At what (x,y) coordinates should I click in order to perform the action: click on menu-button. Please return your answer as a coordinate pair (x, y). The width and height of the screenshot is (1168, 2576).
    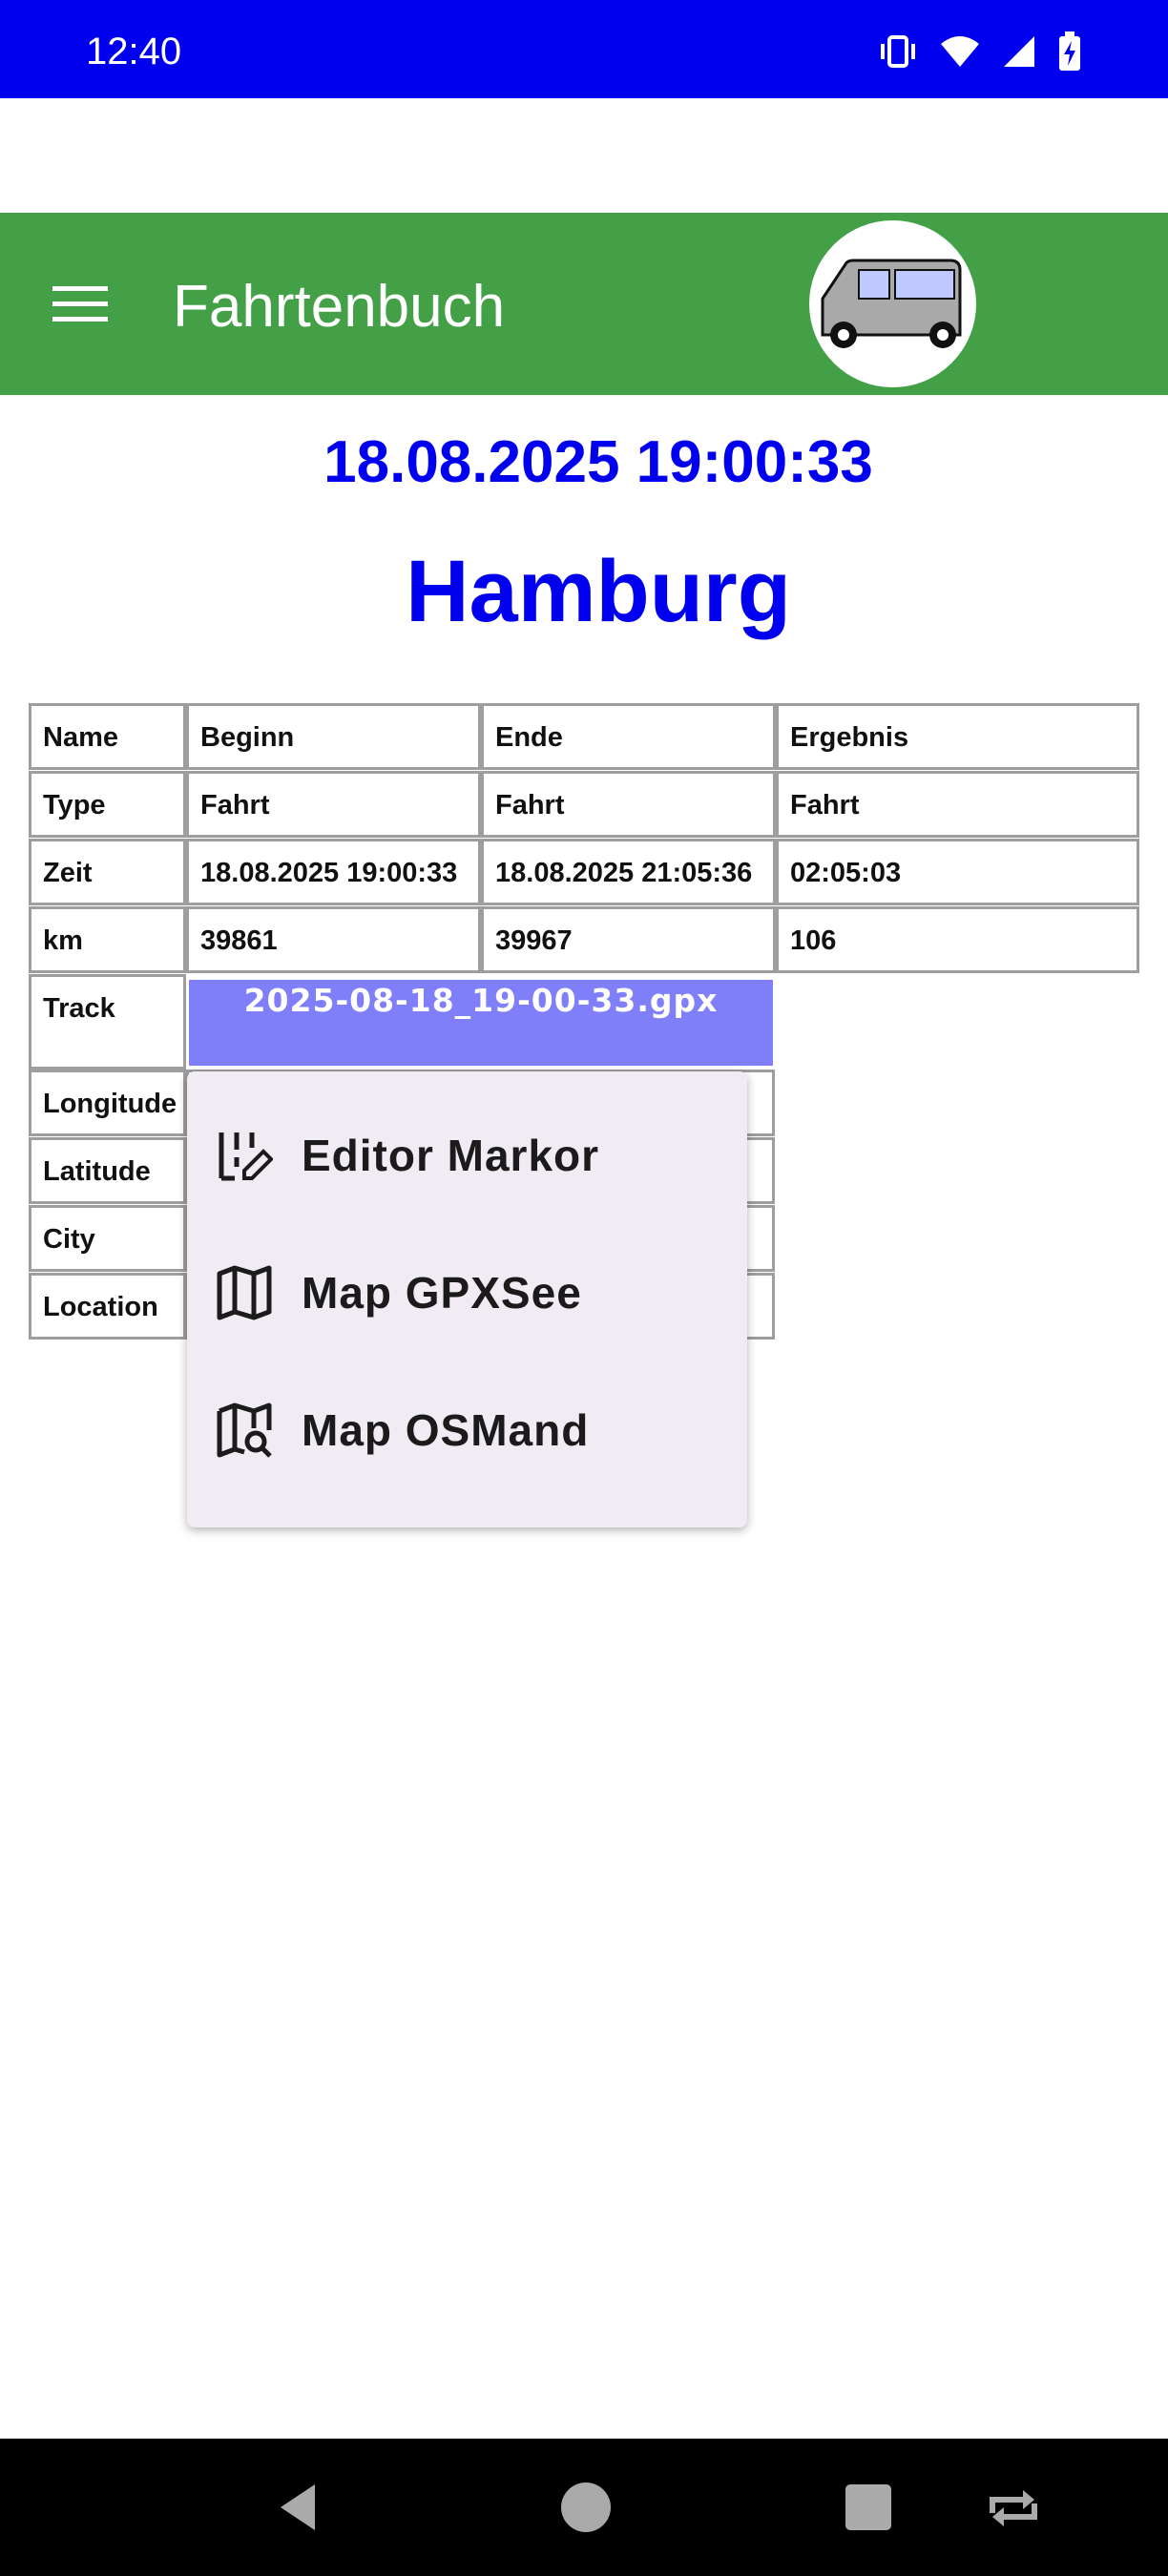
    Looking at the image, I should click on (80, 304).